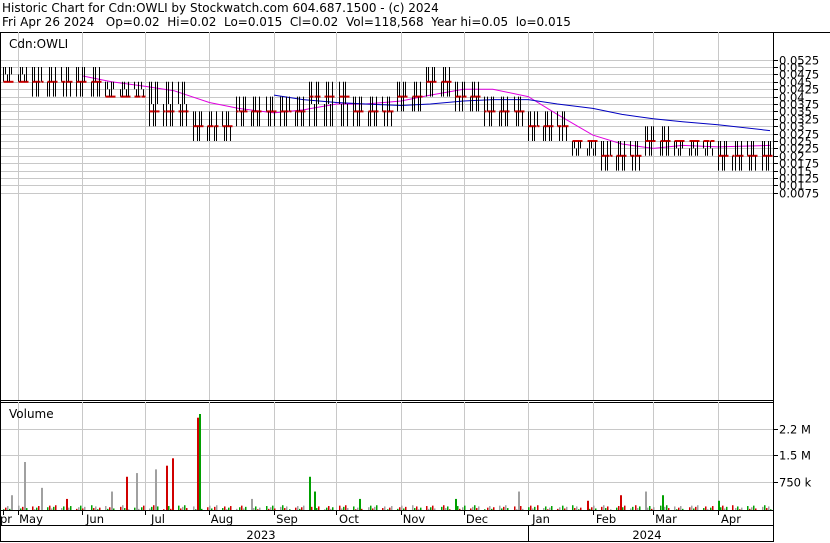 The width and height of the screenshot is (830, 543). I want to click on volume-panel-label: Volume, so click(31, 414).